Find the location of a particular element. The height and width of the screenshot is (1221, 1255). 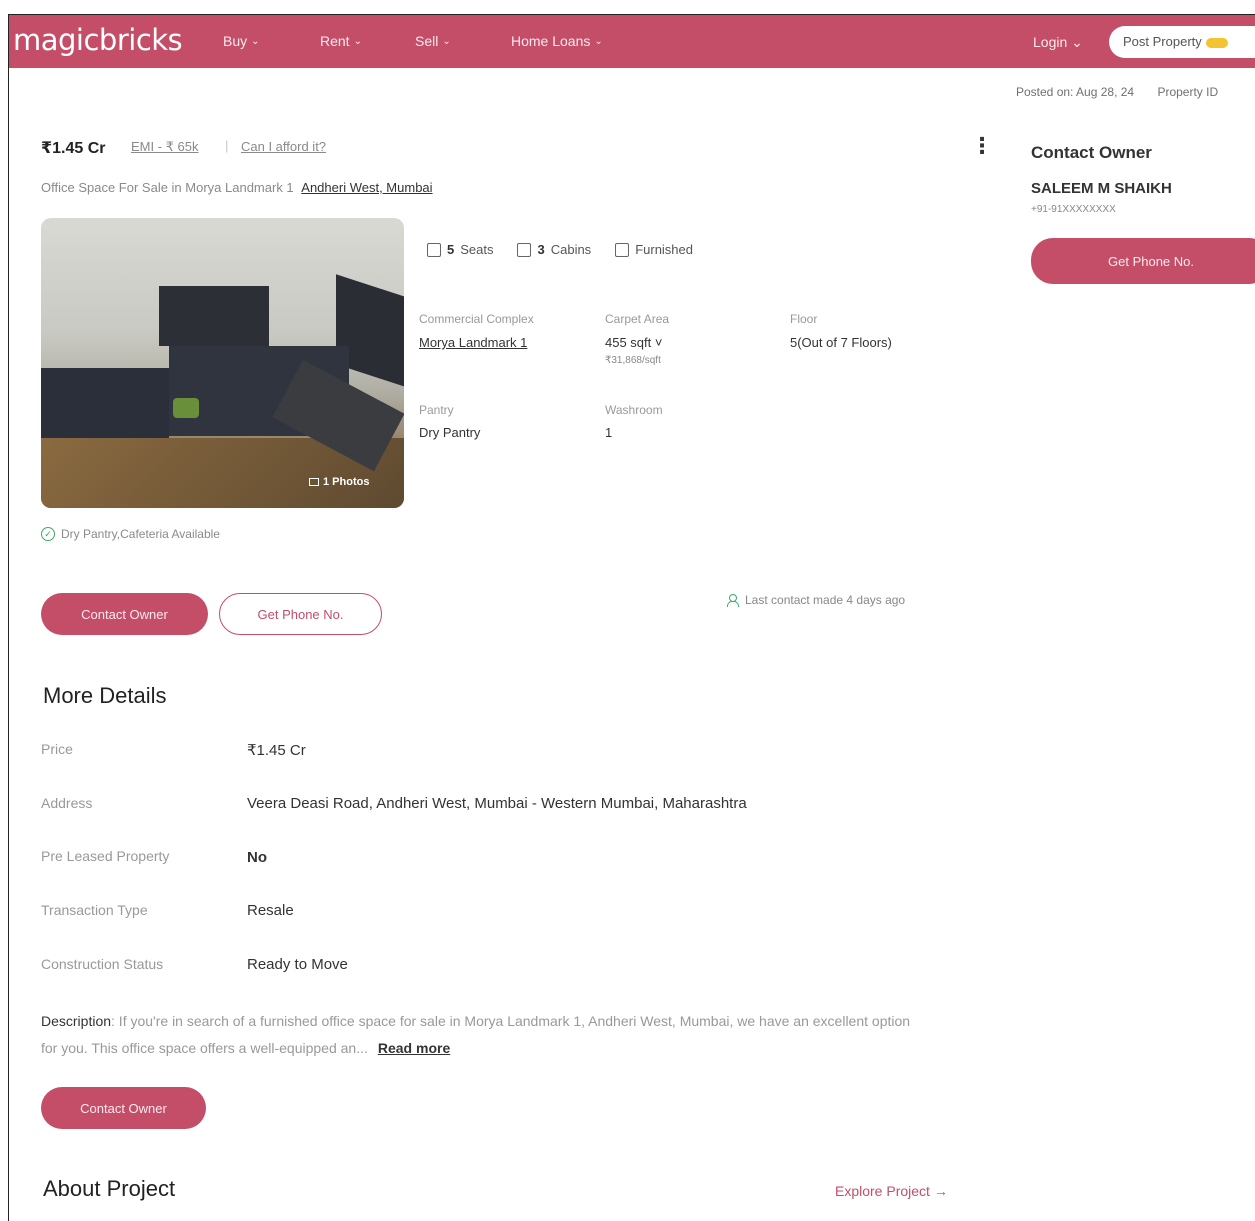

explore-project-link: Explore Project → is located at coordinates (891, 1191).